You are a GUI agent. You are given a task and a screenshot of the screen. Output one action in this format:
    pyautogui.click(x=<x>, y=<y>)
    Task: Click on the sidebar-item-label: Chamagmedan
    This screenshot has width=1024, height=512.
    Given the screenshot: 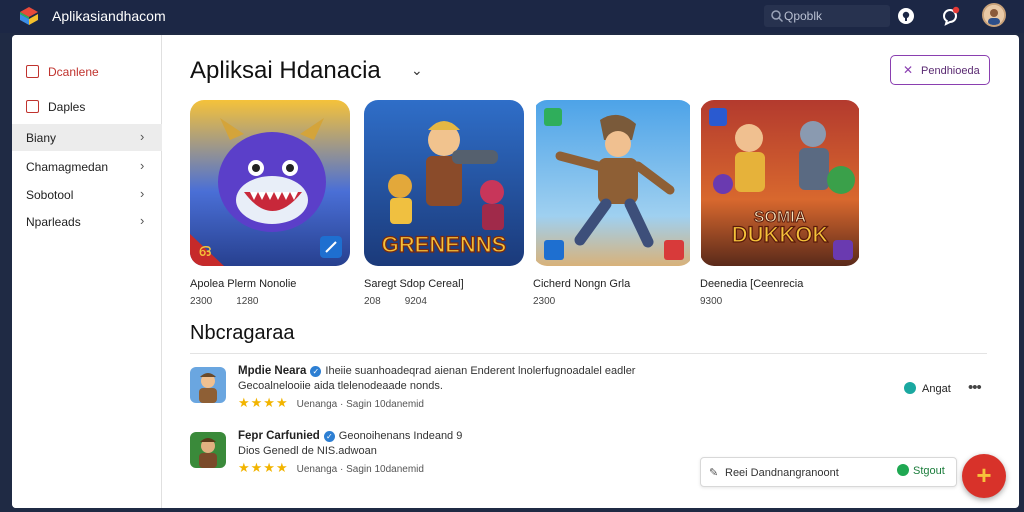 What is the action you would take?
    pyautogui.click(x=67, y=167)
    